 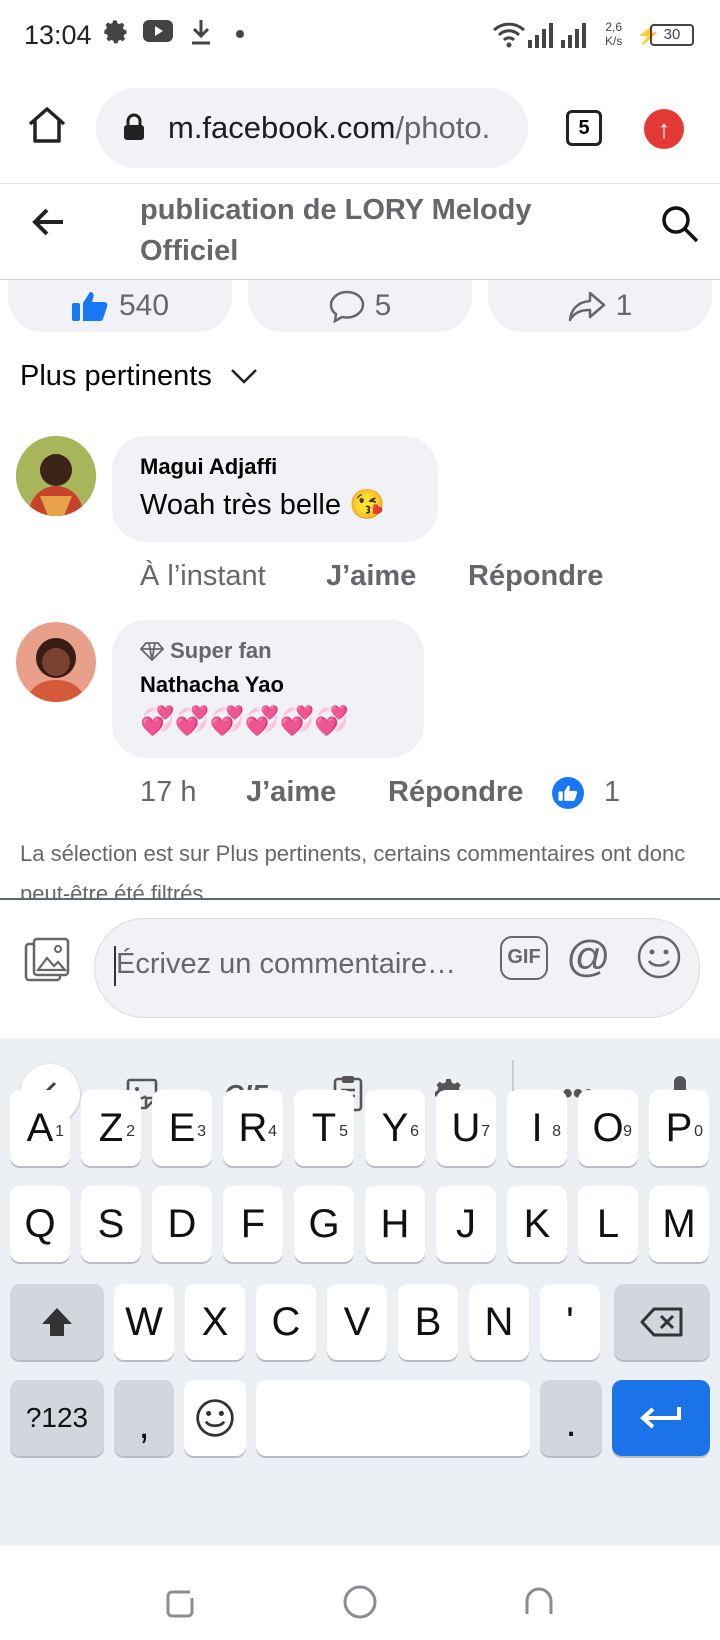 I want to click on key-o: O9, so click(x=608, y=1128).